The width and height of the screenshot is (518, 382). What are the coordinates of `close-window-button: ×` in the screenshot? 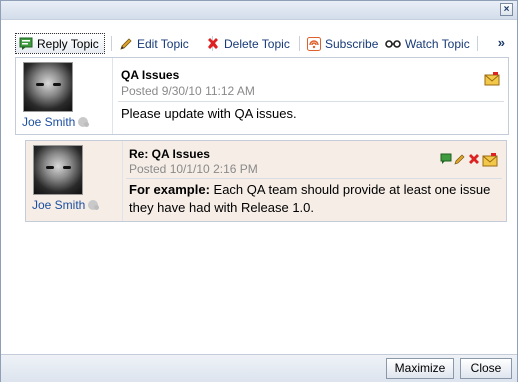 It's located at (506, 9).